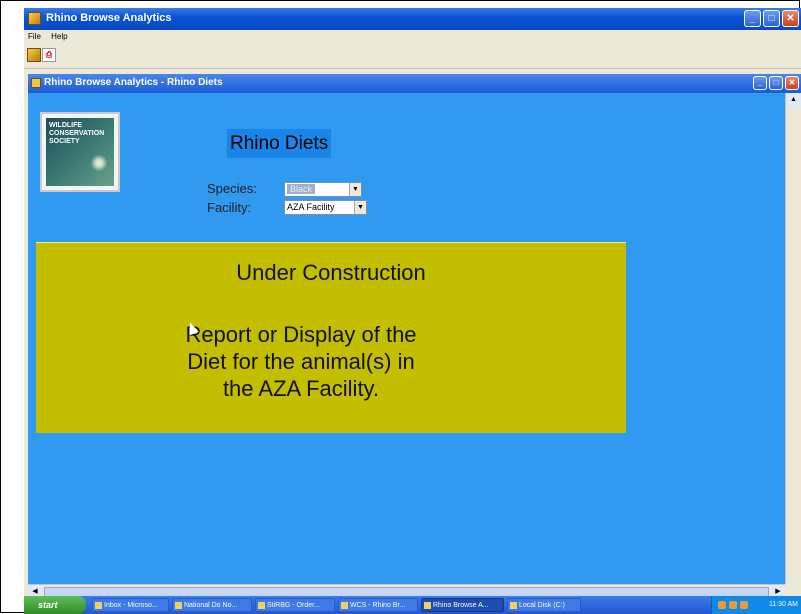 The image size is (801, 614). What do you see at coordinates (331, 272) in the screenshot?
I see `panel-title: Under Construction` at bounding box center [331, 272].